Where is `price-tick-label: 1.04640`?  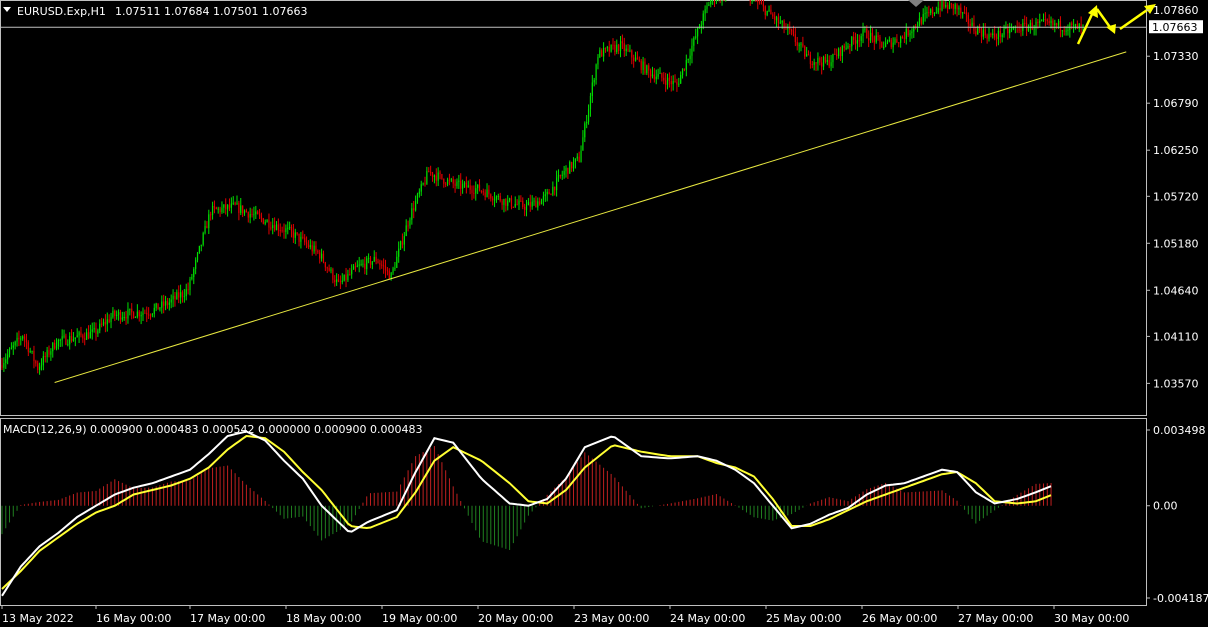
price-tick-label: 1.04640 is located at coordinates (1176, 290).